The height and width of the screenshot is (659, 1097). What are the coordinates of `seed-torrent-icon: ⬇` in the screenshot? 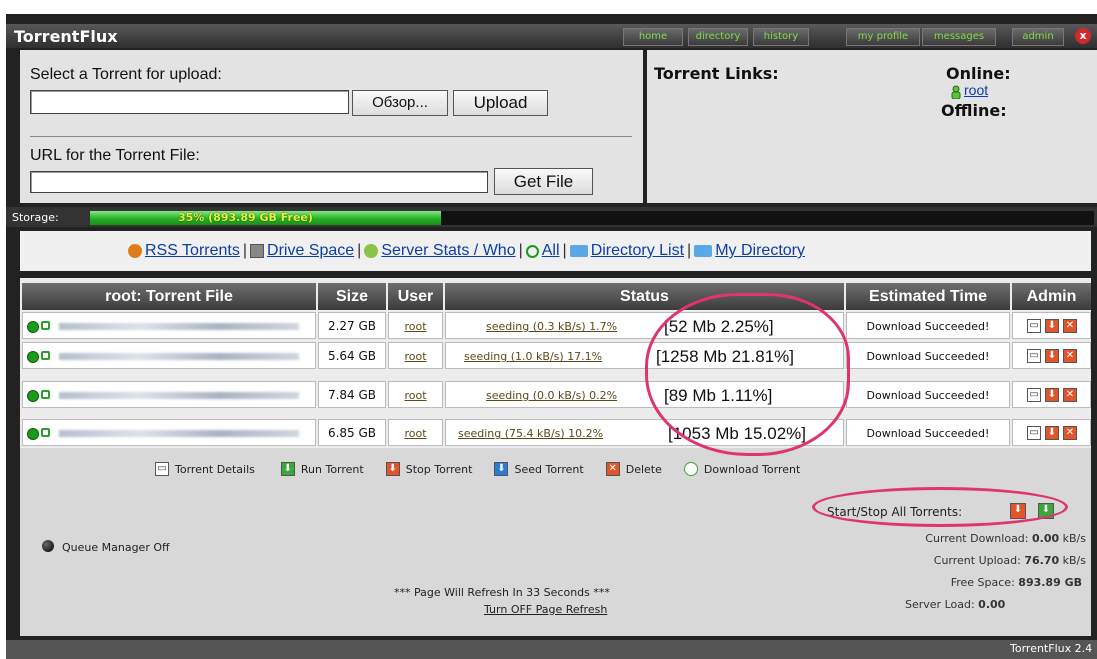 It's located at (501, 469).